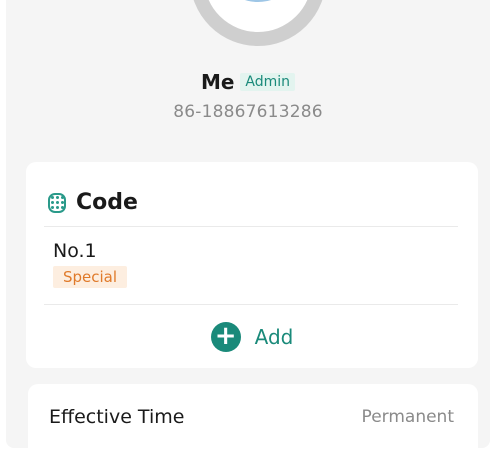  What do you see at coordinates (274, 337) in the screenshot?
I see `add-label: Add` at bounding box center [274, 337].